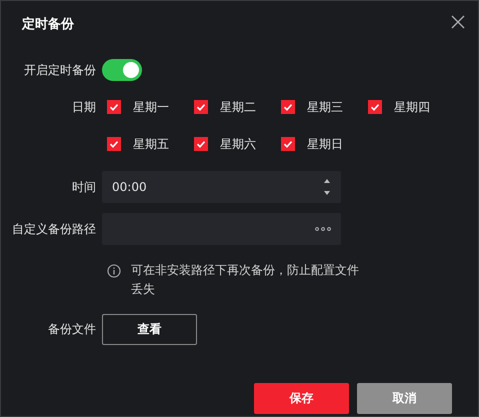 This screenshot has height=417, width=479. Describe the element at coordinates (221, 229) in the screenshot. I see `path-field` at that location.